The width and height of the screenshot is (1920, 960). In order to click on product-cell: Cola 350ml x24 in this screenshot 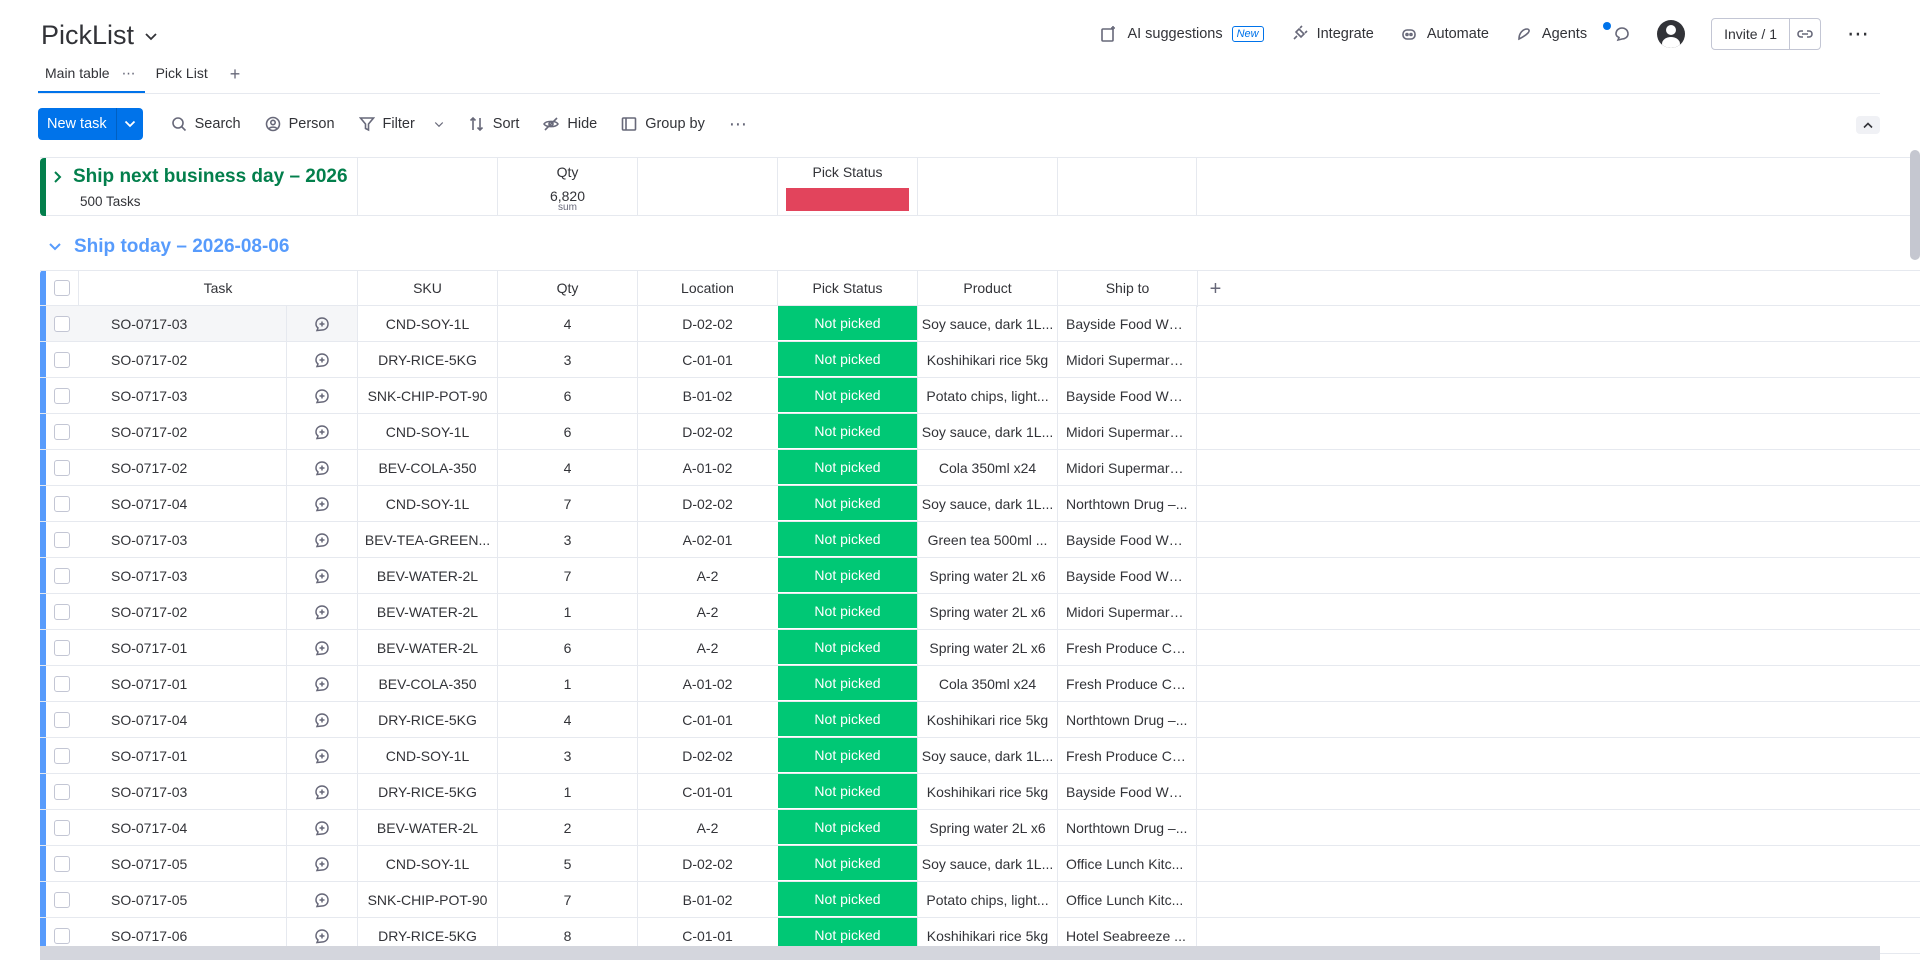, I will do `click(987, 683)`.